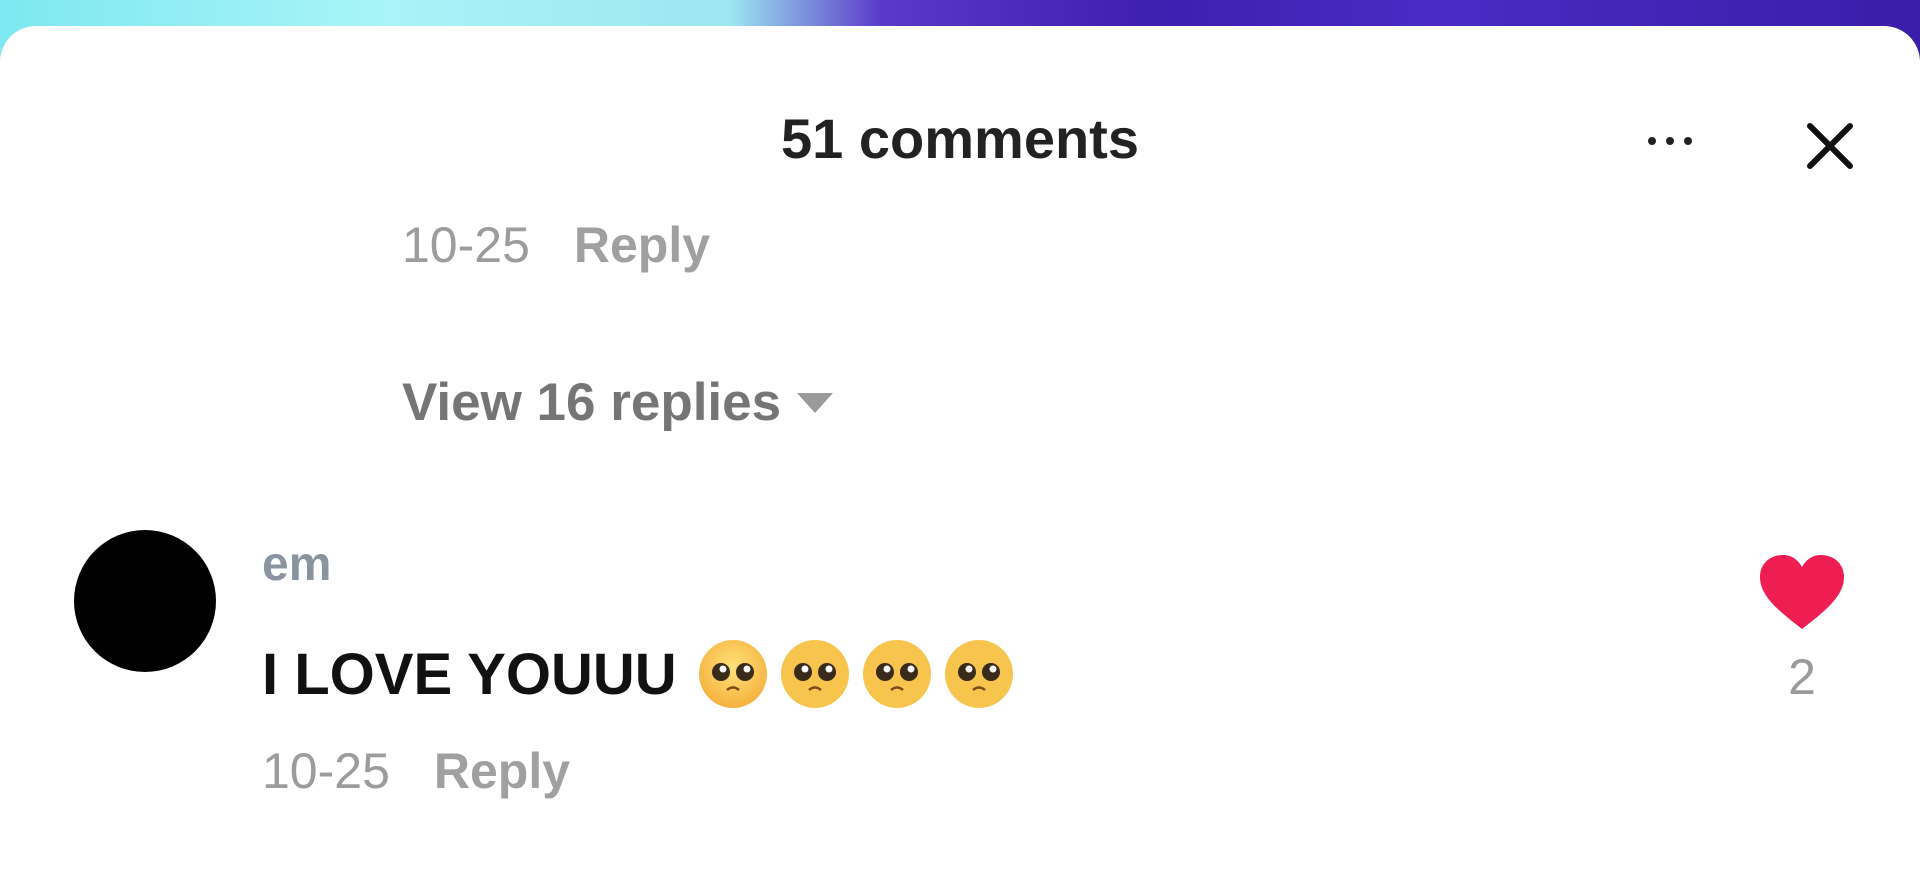  Describe the element at coordinates (416, 771) in the screenshot. I see `comment-meta: 10-25 Reply` at that location.